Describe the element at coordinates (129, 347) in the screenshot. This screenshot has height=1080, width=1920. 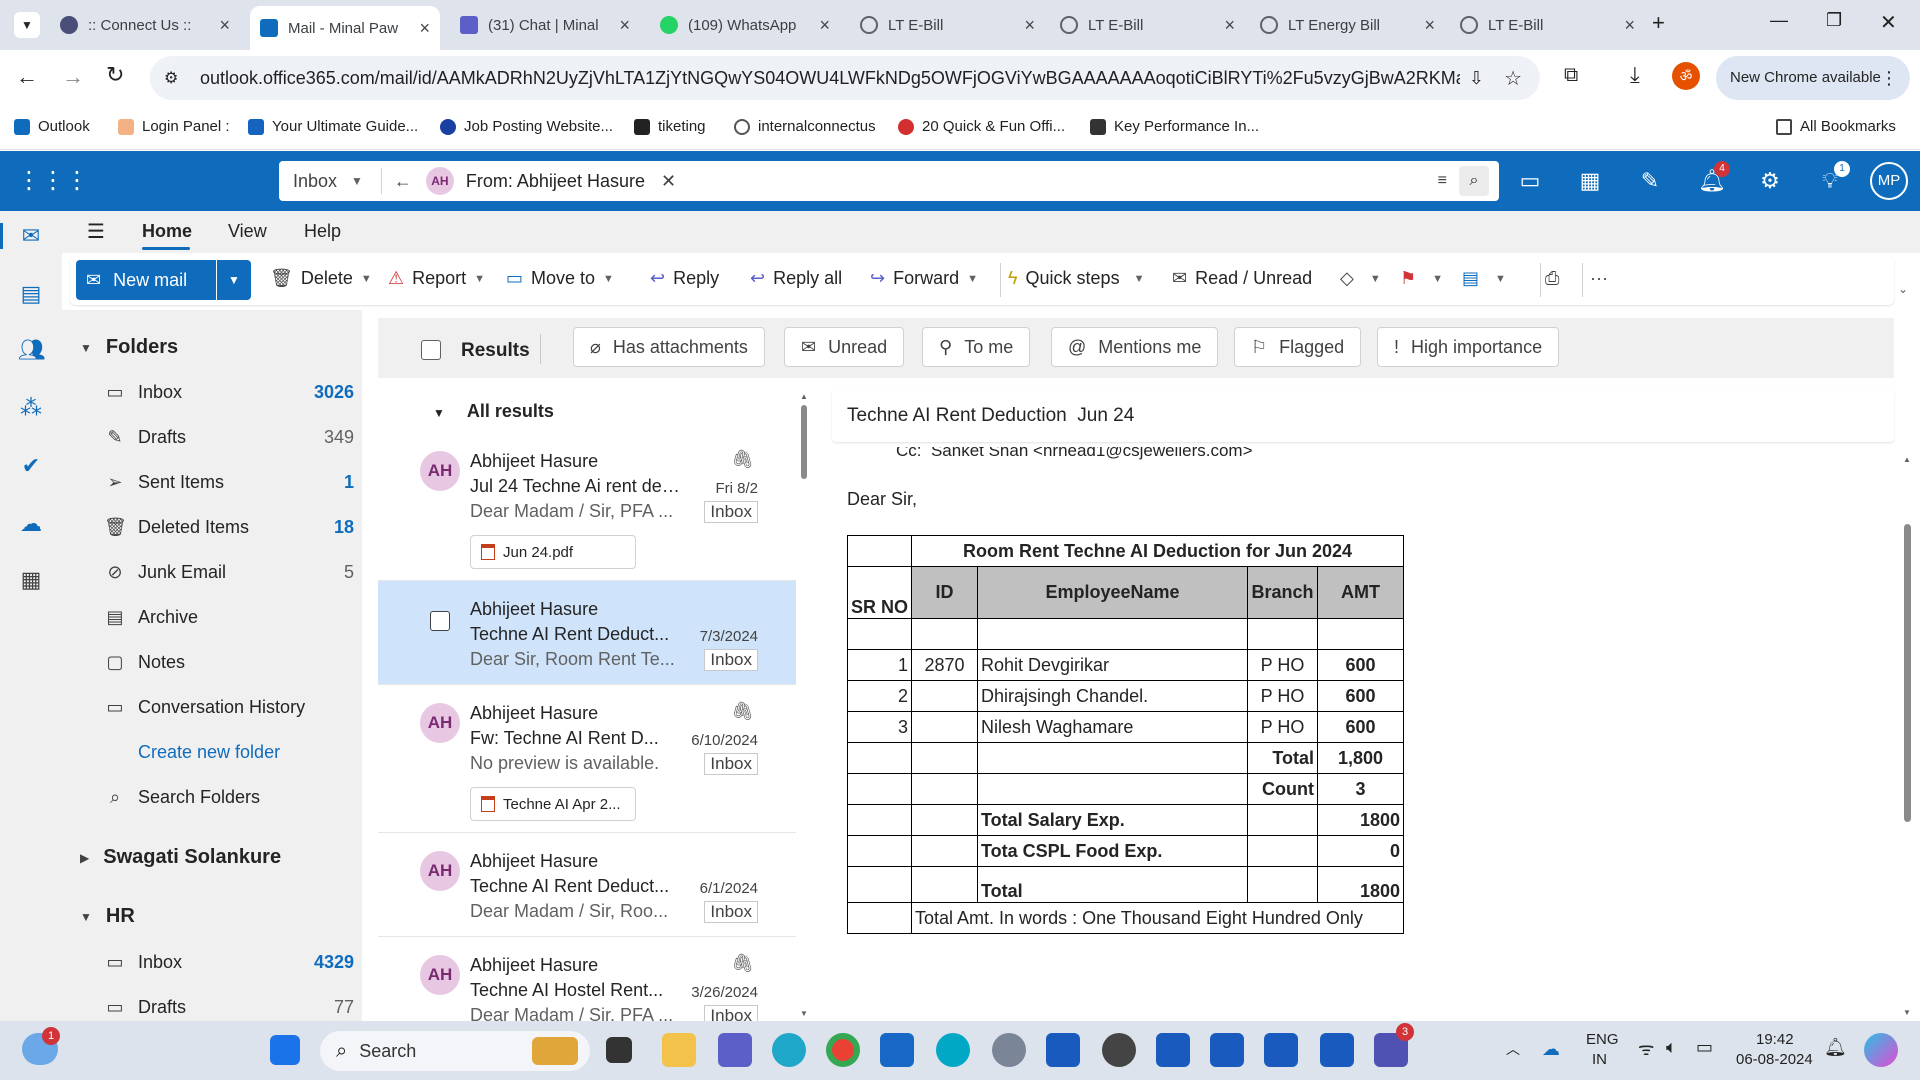
I see `folders-header: ▼ Folders` at that location.